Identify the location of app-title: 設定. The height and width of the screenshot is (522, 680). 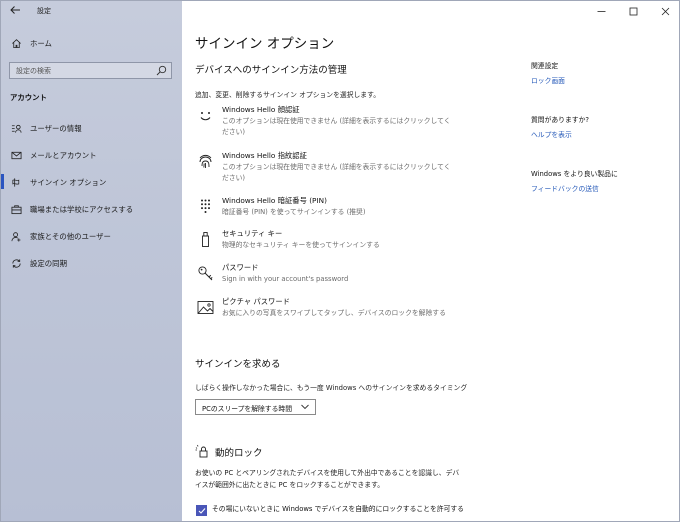
(44, 11).